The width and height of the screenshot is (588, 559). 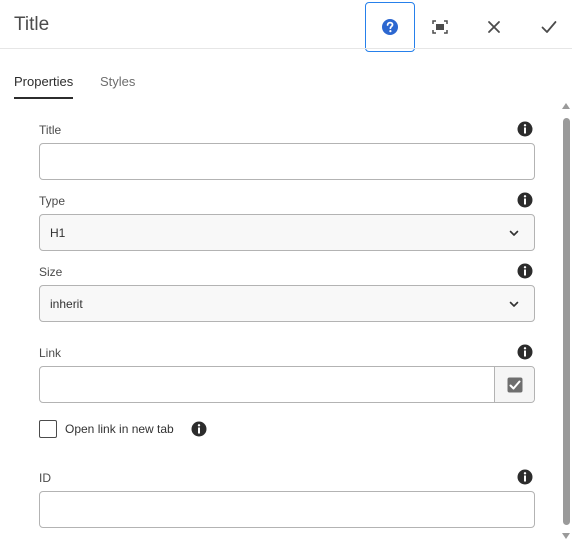 I want to click on dialog-title: Title, so click(x=32, y=24).